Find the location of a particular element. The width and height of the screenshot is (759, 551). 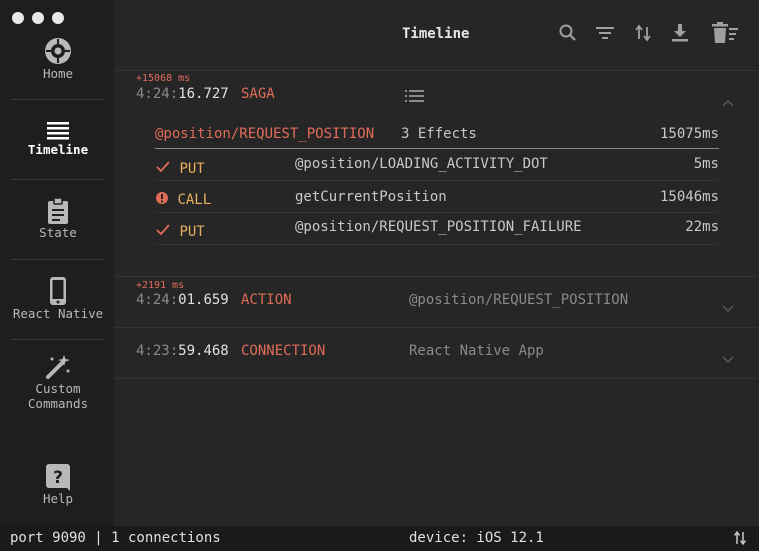

row-time: 4:23:59.468 is located at coordinates (182, 351).